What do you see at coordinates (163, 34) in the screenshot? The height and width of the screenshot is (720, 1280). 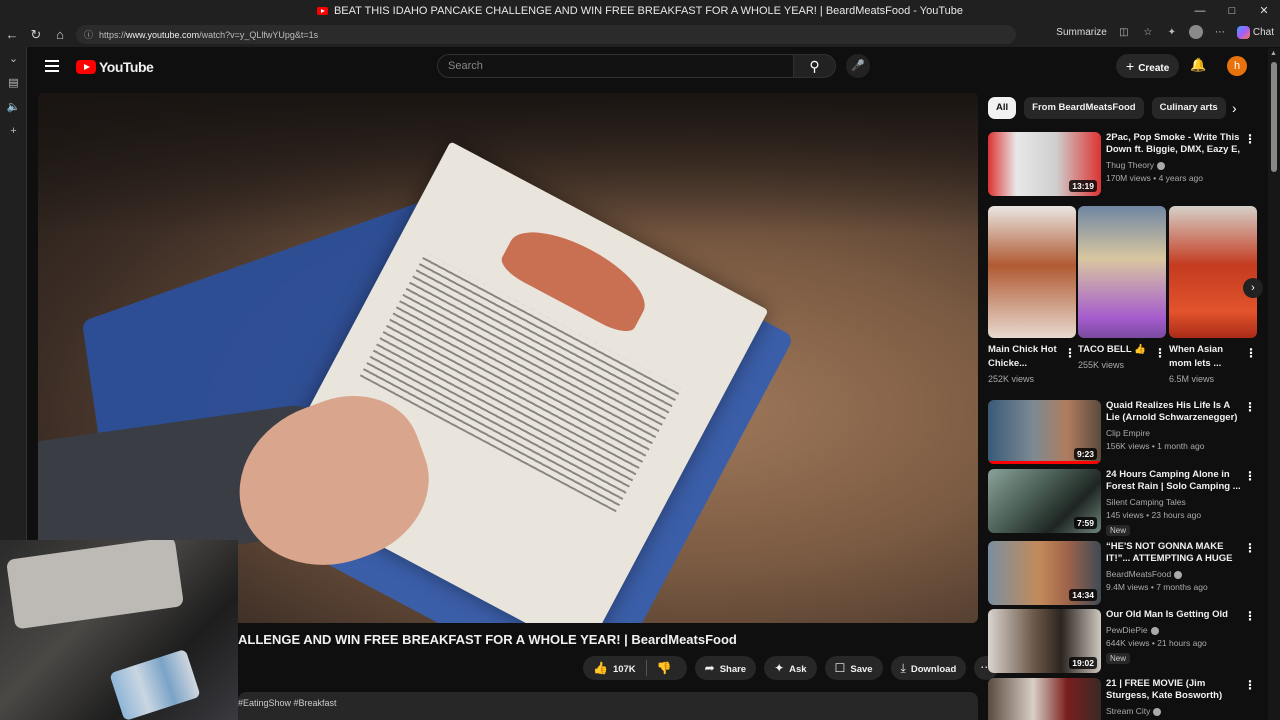 I see `url-host: www.youtube.com` at bounding box center [163, 34].